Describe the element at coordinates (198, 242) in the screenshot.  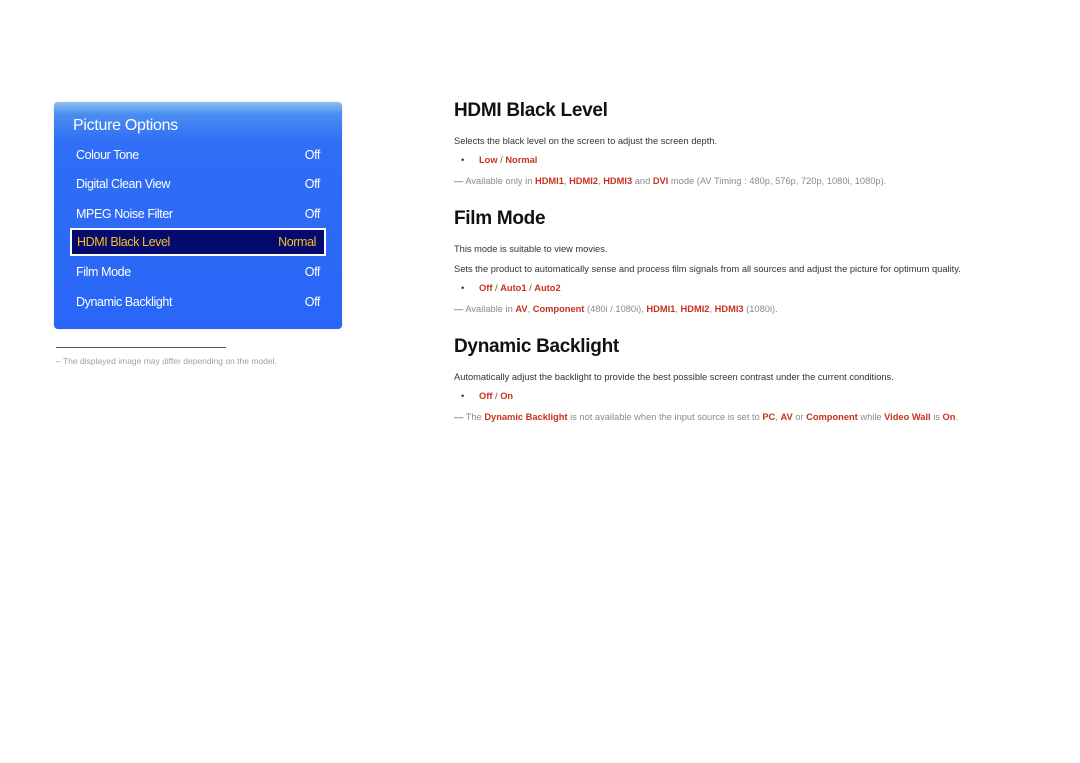
I see `menu-item-hdmi-black-level: HDMI Black Level Normal` at that location.